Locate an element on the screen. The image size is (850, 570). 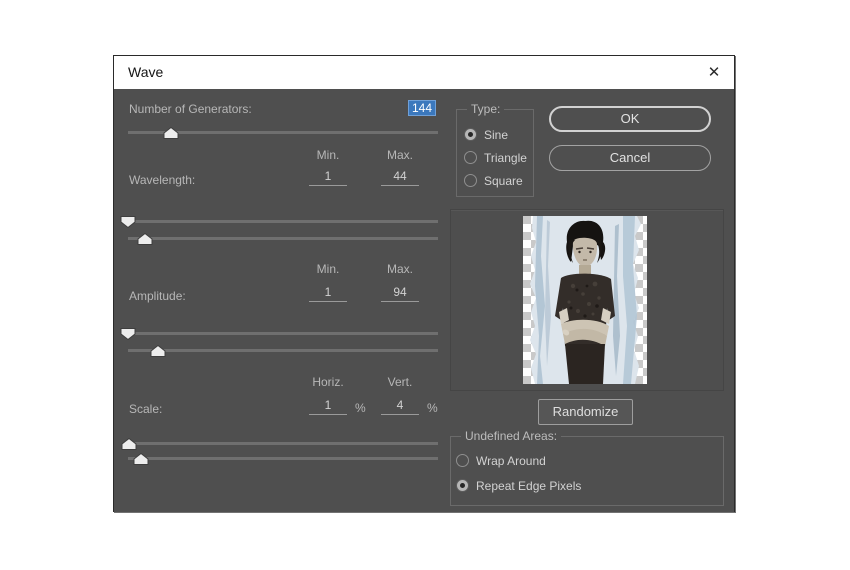
wavelength-min-field: 1 is located at coordinates (328, 177).